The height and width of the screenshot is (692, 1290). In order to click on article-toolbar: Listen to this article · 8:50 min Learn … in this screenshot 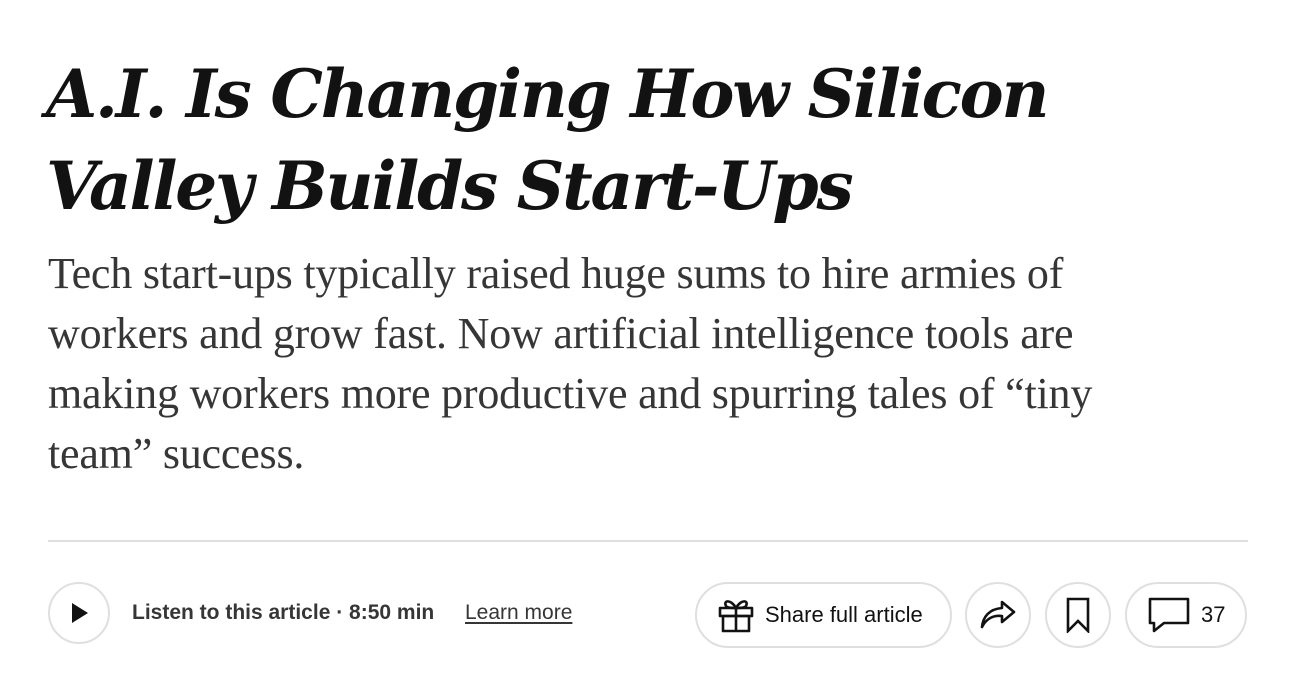, I will do `click(648, 615)`.